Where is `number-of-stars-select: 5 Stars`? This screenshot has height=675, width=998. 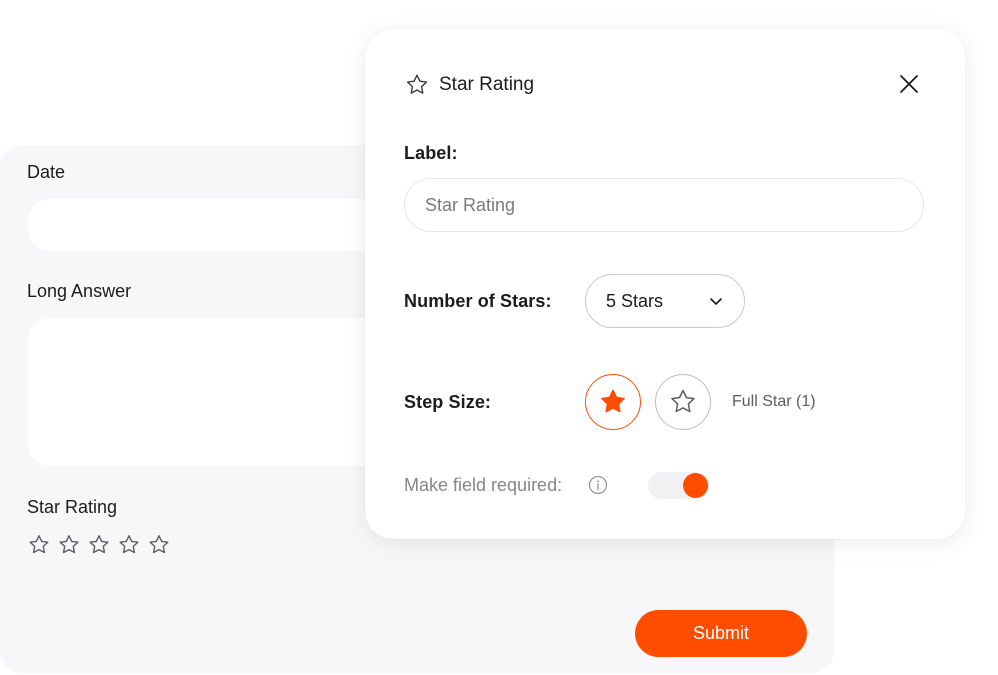 number-of-stars-select: 5 Stars is located at coordinates (665, 301).